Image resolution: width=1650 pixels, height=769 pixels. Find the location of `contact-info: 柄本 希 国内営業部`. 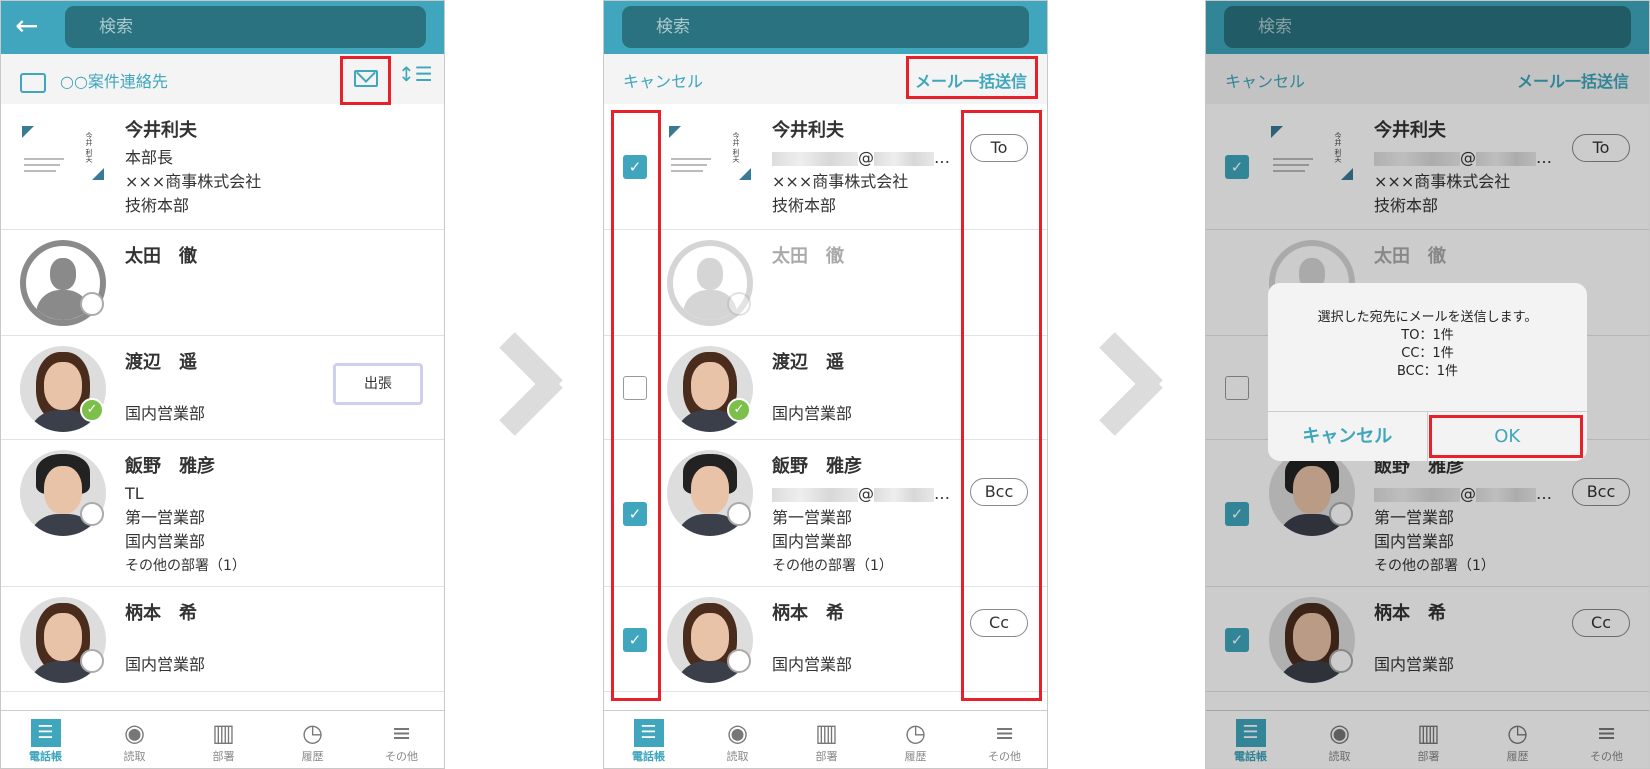

contact-info: 柄本 希 国内営業部 is located at coordinates (165, 638).